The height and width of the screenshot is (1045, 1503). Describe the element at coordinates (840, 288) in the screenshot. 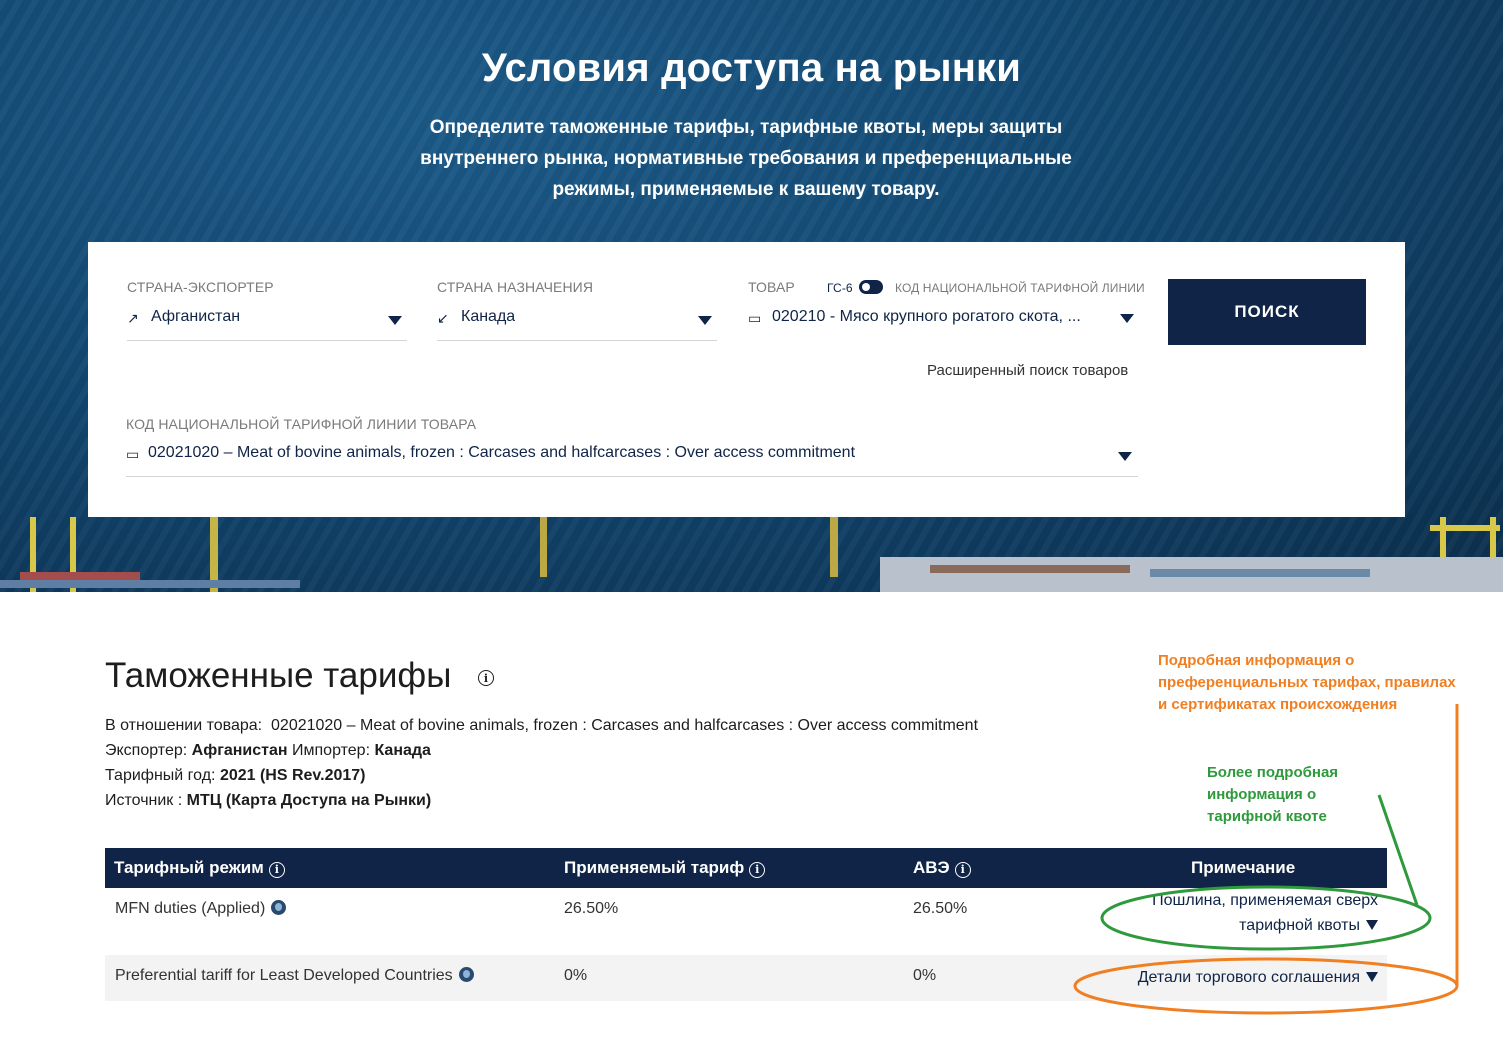

I see `hs6-toggle-label: ГС-6` at that location.